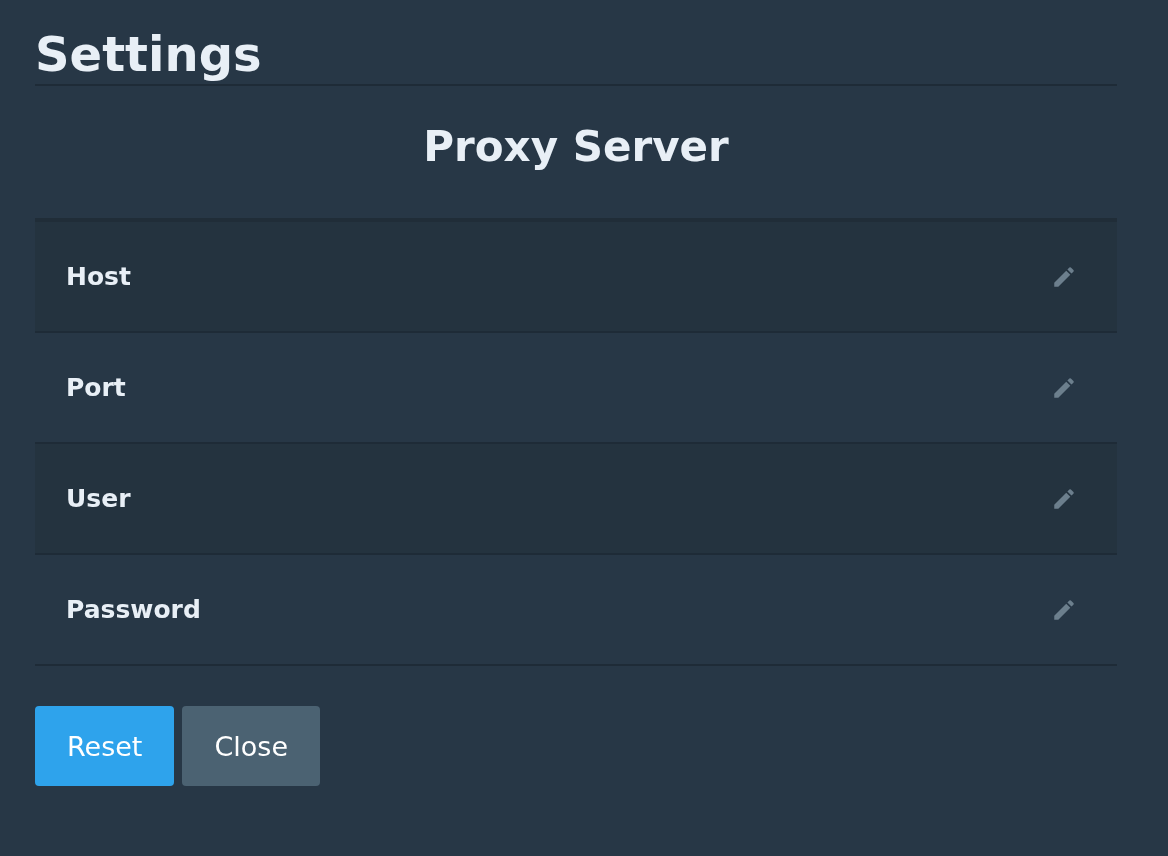 This screenshot has height=856, width=1168. I want to click on page-title: Settings, so click(576, 43).